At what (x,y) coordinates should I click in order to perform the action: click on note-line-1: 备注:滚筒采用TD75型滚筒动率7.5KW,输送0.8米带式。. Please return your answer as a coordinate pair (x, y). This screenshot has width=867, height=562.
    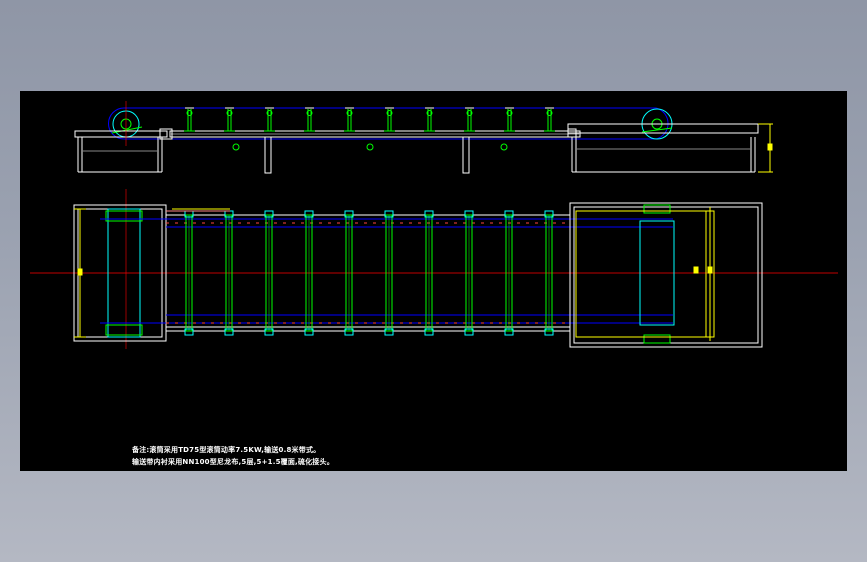
    Looking at the image, I should click on (226, 450).